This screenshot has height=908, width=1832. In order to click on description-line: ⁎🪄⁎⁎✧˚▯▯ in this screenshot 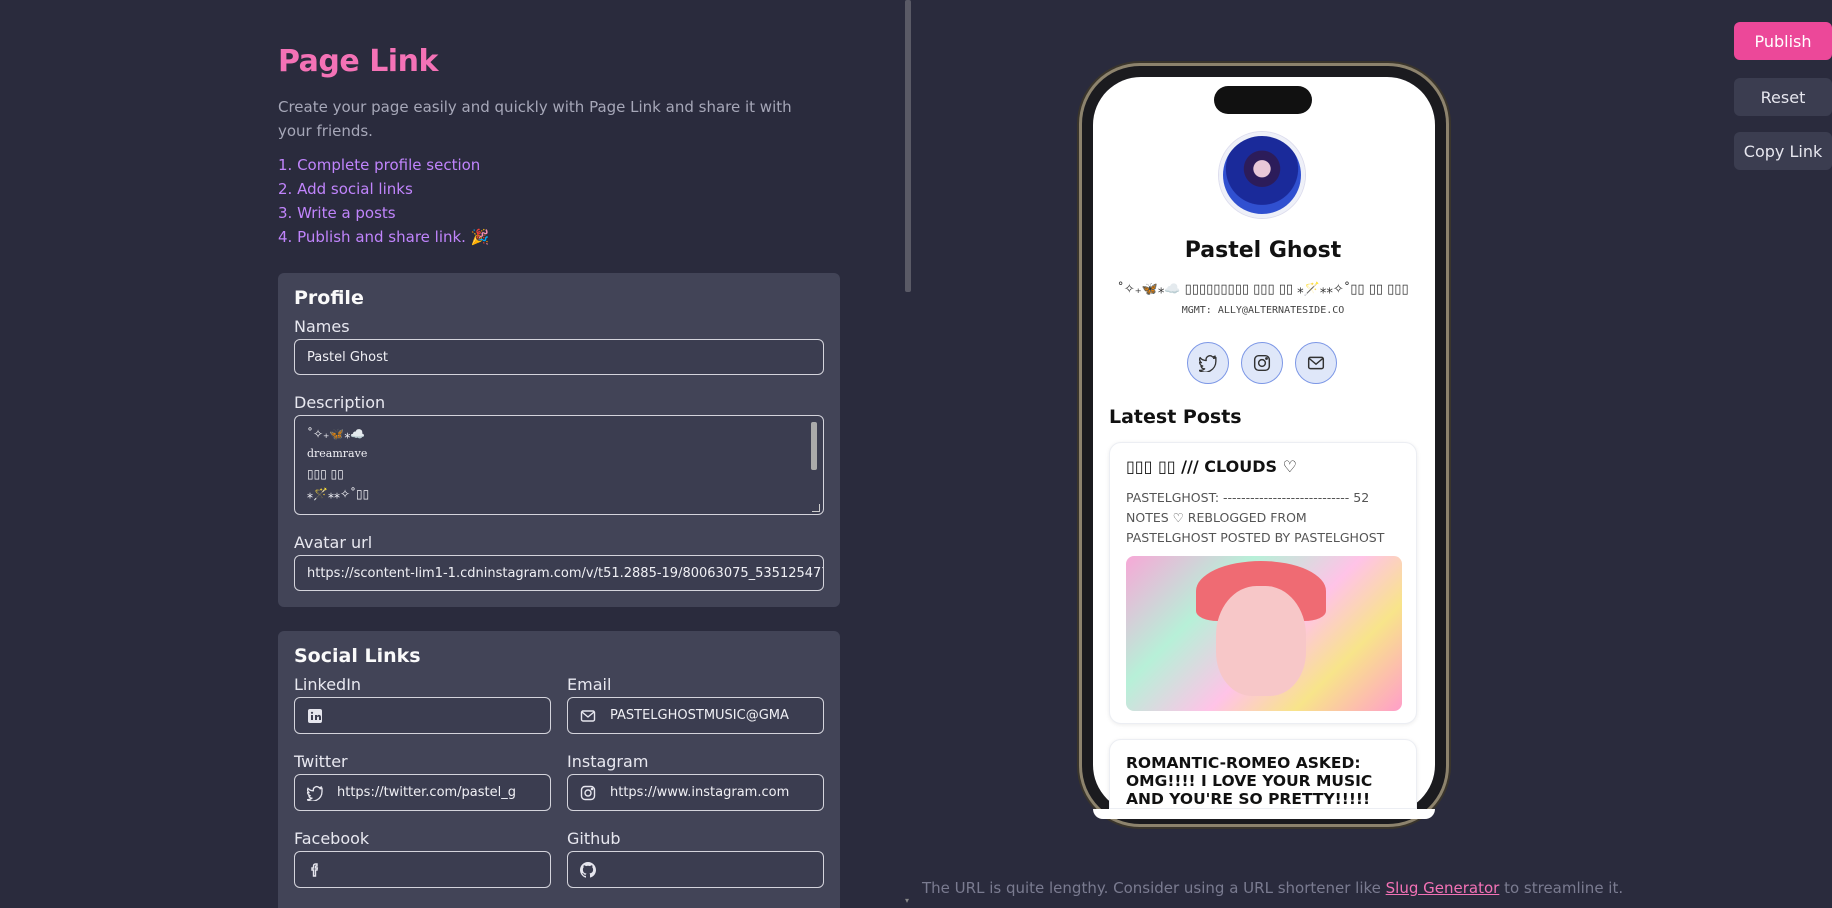, I will do `click(338, 494)`.